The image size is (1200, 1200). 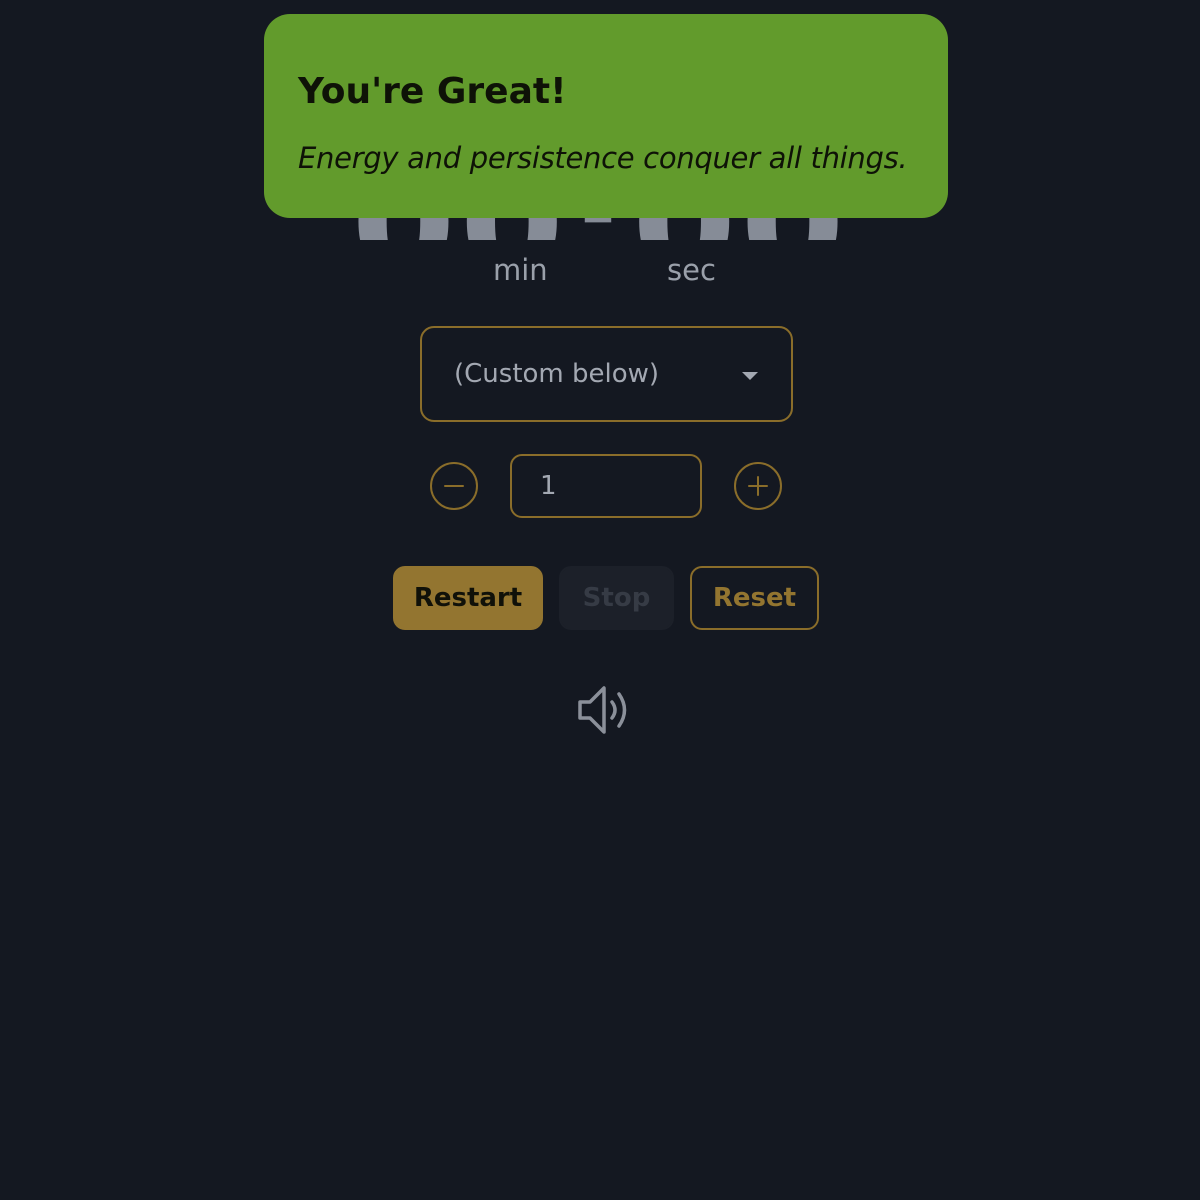 I want to click on preset-select: (Custom below), so click(x=606, y=374).